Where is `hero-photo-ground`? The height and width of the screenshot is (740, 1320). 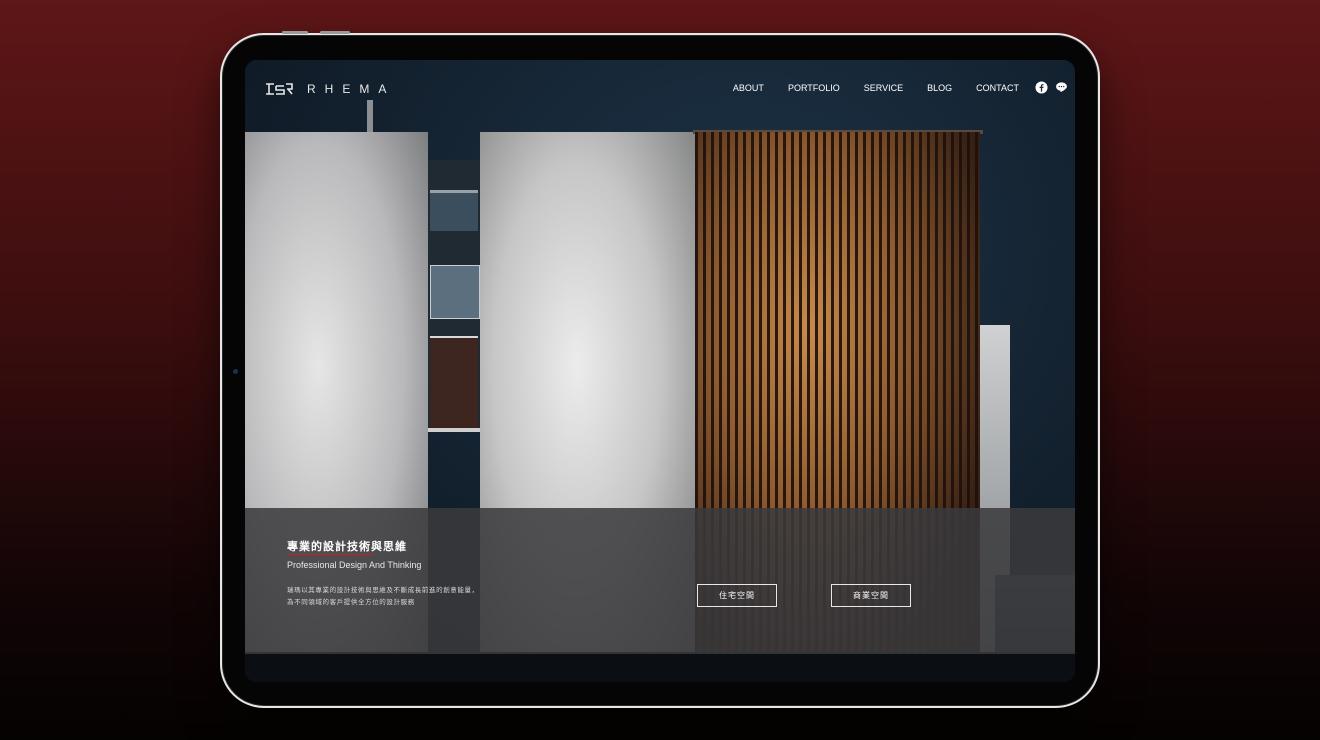 hero-photo-ground is located at coordinates (660, 667).